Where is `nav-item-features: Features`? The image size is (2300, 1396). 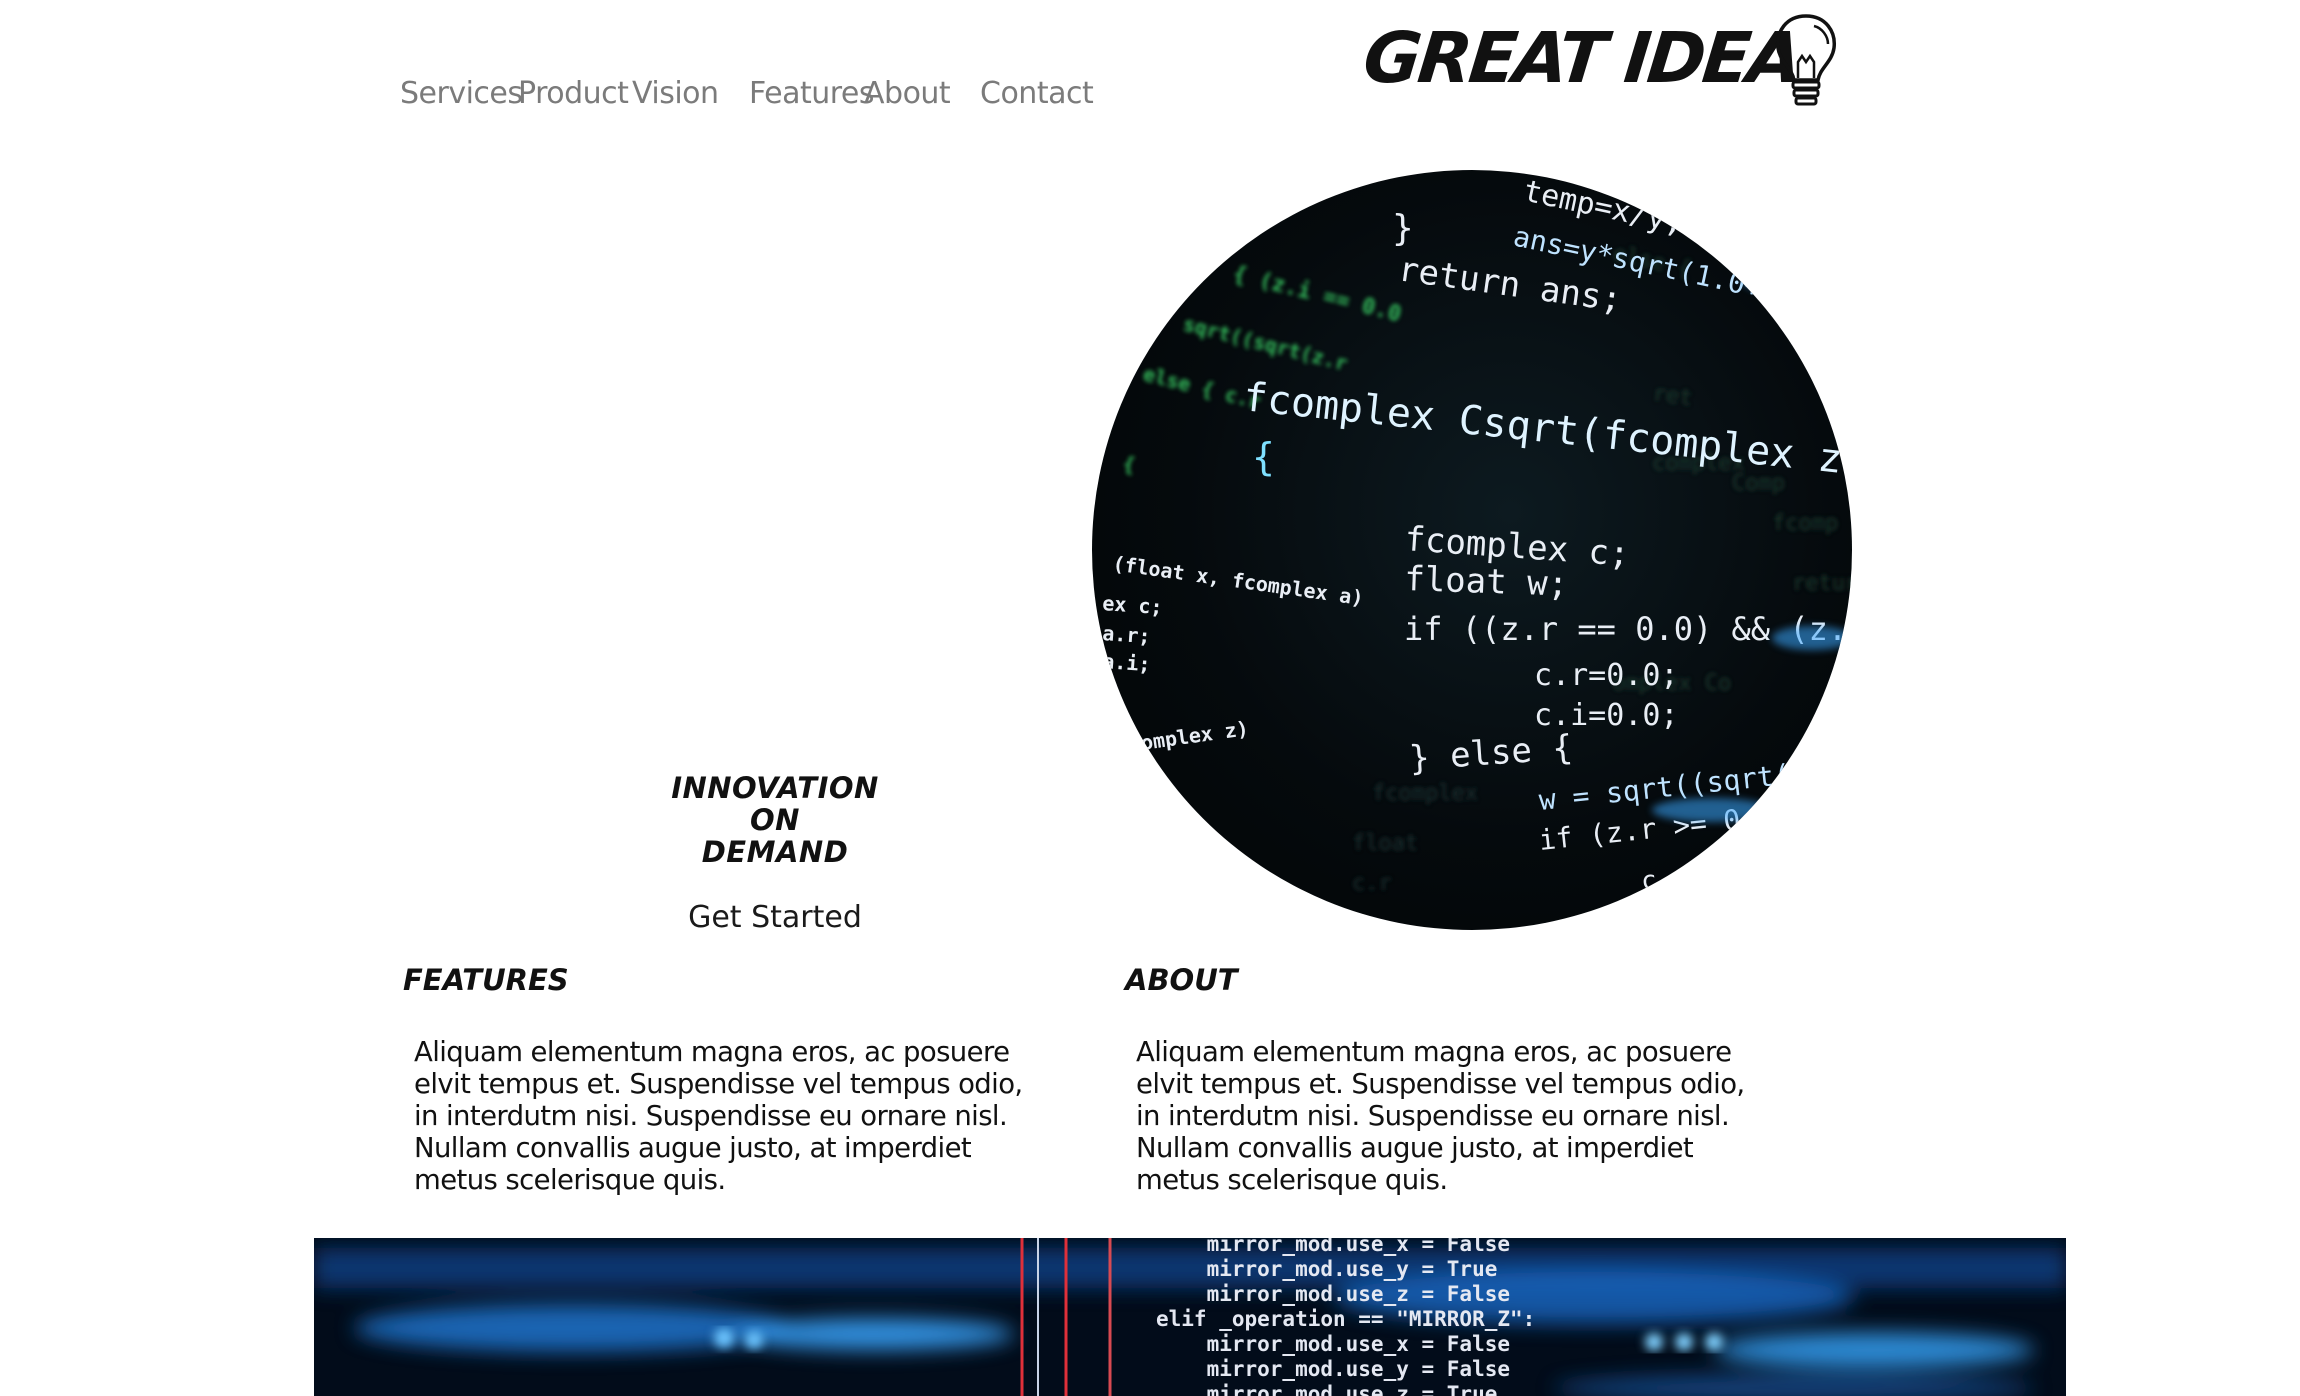 nav-item-features: Features is located at coordinates (812, 94).